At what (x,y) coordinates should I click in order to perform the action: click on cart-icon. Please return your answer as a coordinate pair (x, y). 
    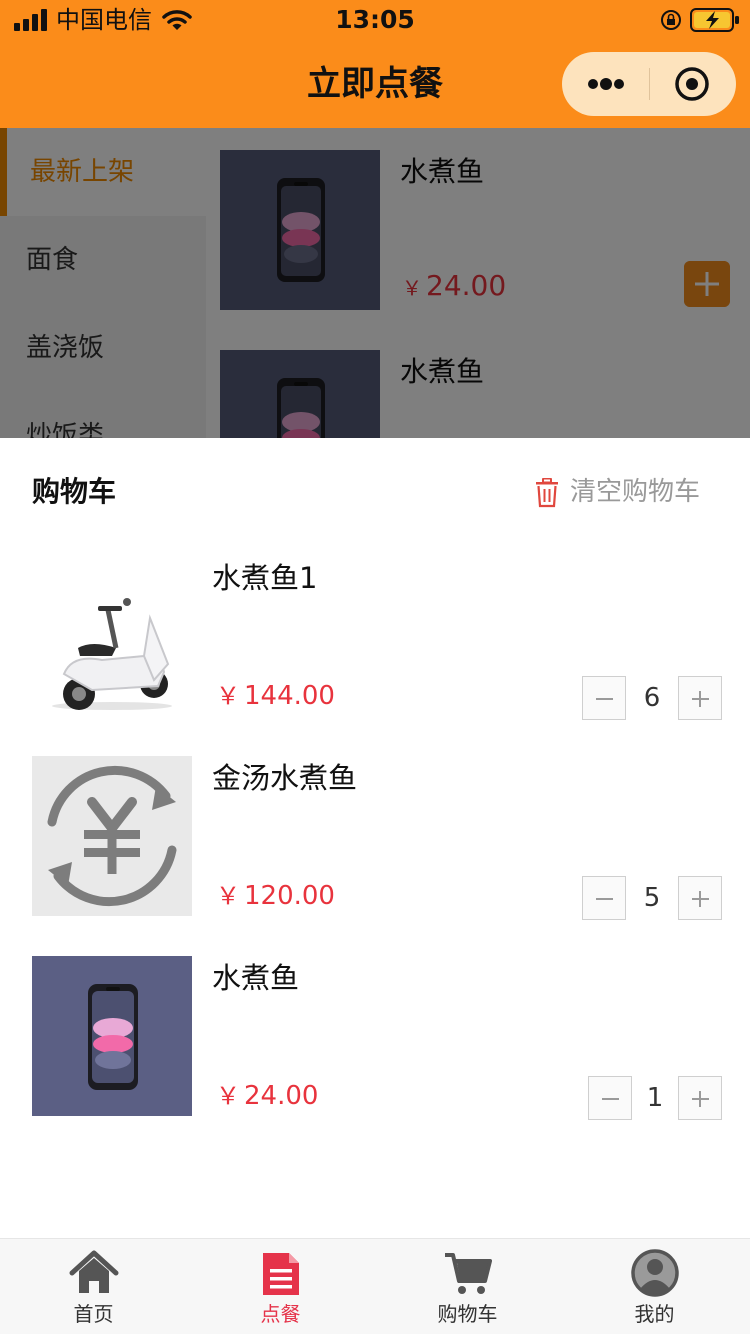
    Looking at the image, I should click on (468, 1273).